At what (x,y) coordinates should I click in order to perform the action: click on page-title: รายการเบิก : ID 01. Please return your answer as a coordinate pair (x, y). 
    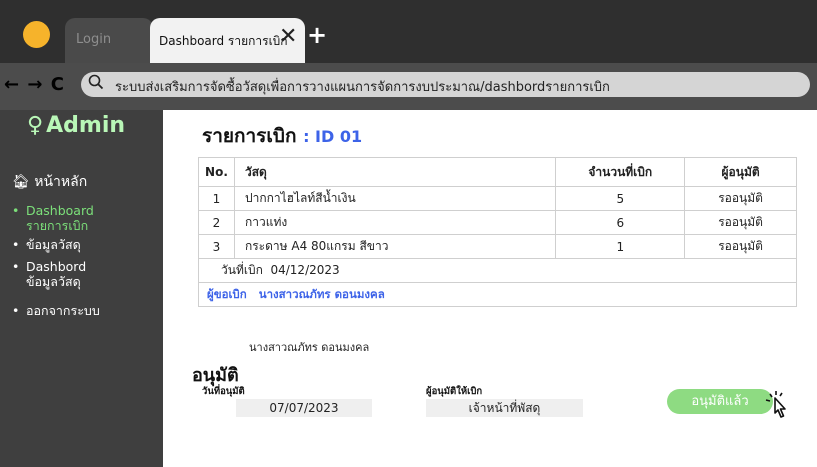
    Looking at the image, I should click on (282, 136).